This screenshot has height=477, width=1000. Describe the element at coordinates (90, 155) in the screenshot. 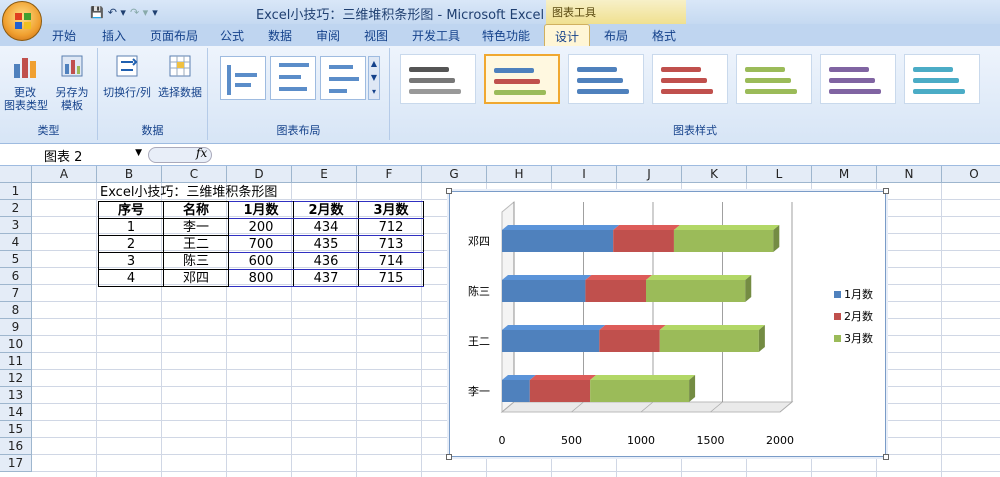

I see `name-box: 图表 2 ▼` at that location.